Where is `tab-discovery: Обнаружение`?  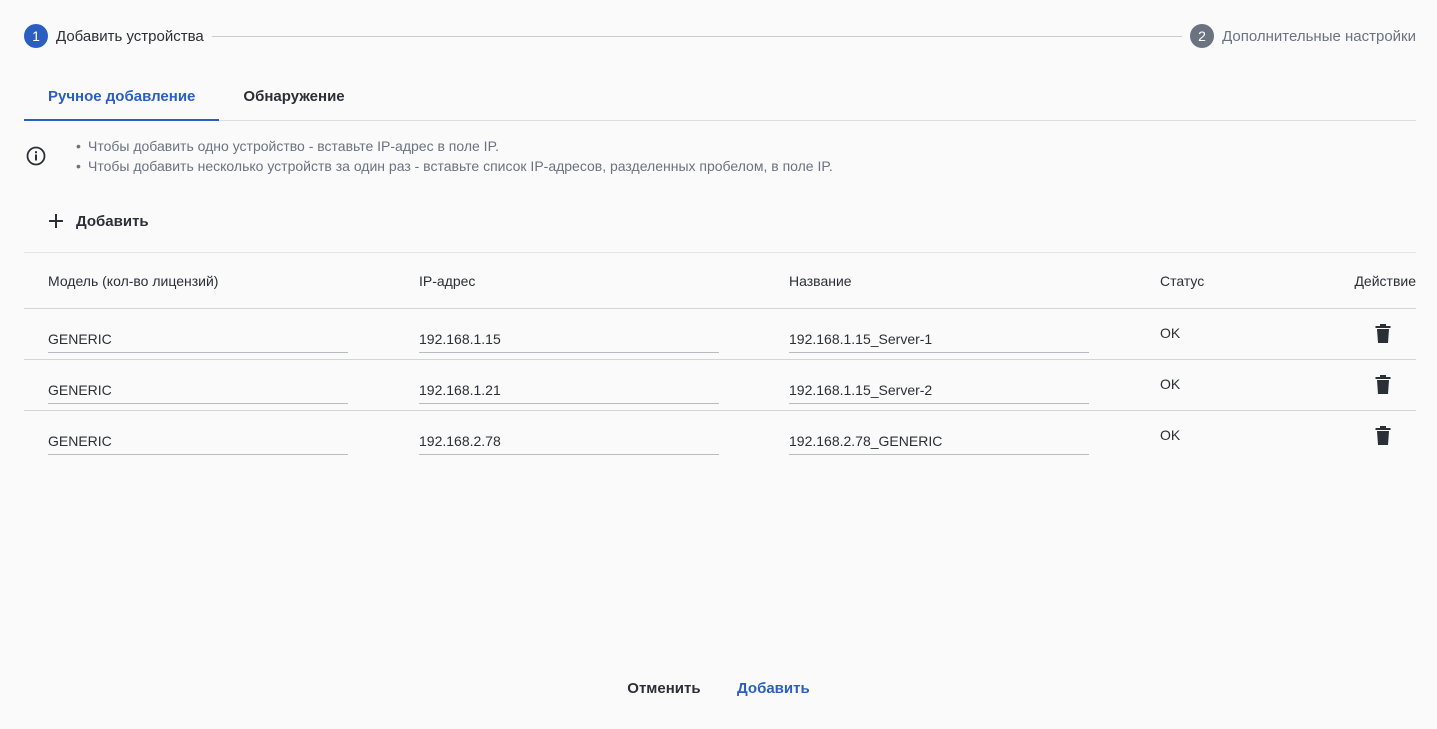 tab-discovery: Обнаружение is located at coordinates (293, 97).